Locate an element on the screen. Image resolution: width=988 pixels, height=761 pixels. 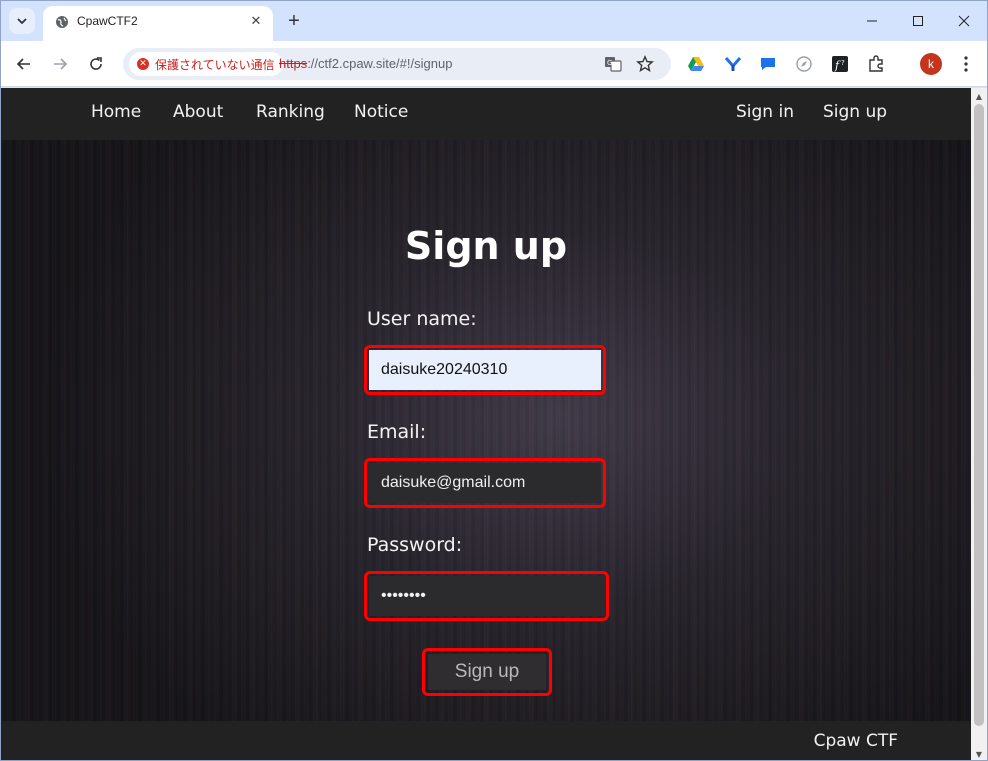
email-label: Email: is located at coordinates (397, 432).